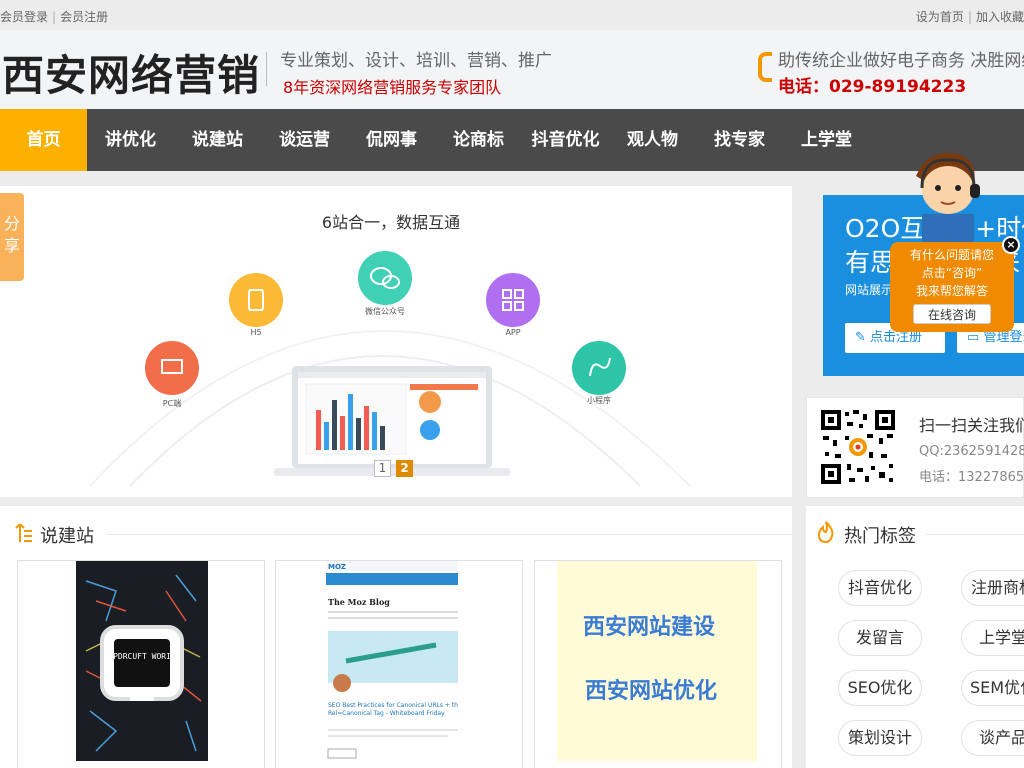 The image size is (1024, 768). Describe the element at coordinates (880, 638) in the screenshot. I see `tag-message: 发留言` at that location.